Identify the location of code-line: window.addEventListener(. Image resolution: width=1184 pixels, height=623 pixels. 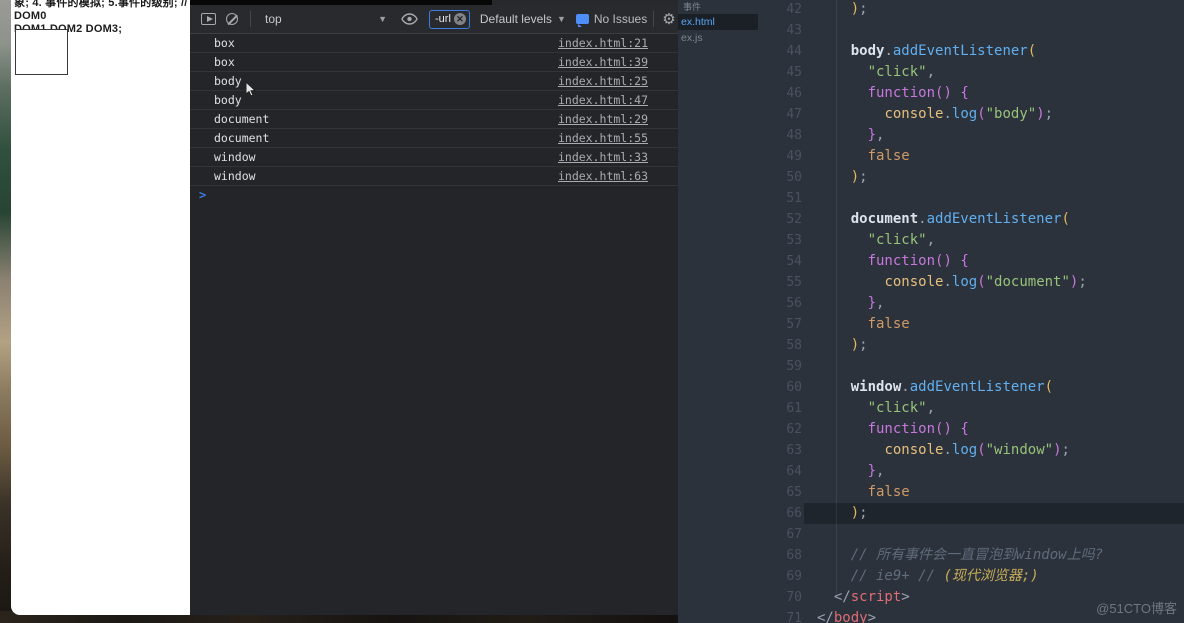
(952, 387).